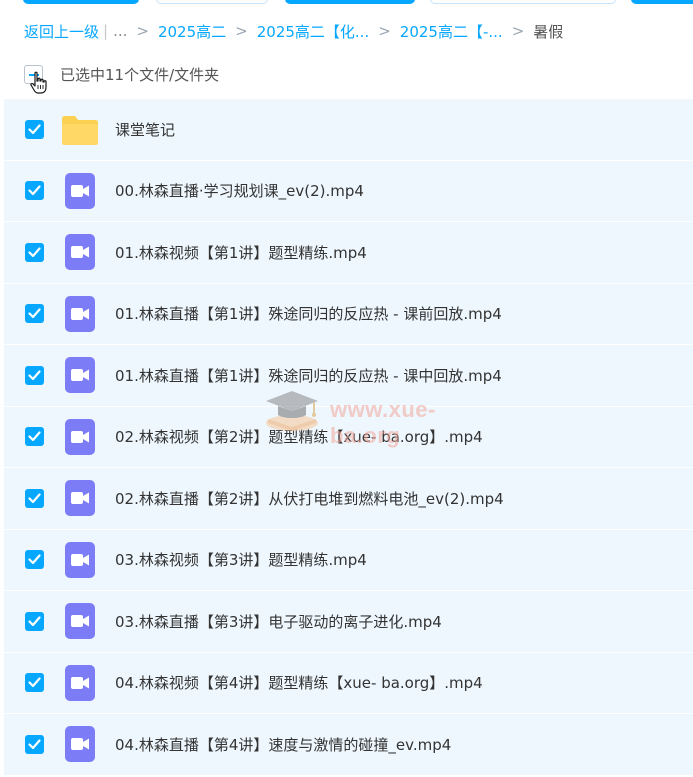  Describe the element at coordinates (80, 130) in the screenshot. I see `folder-icon` at that location.